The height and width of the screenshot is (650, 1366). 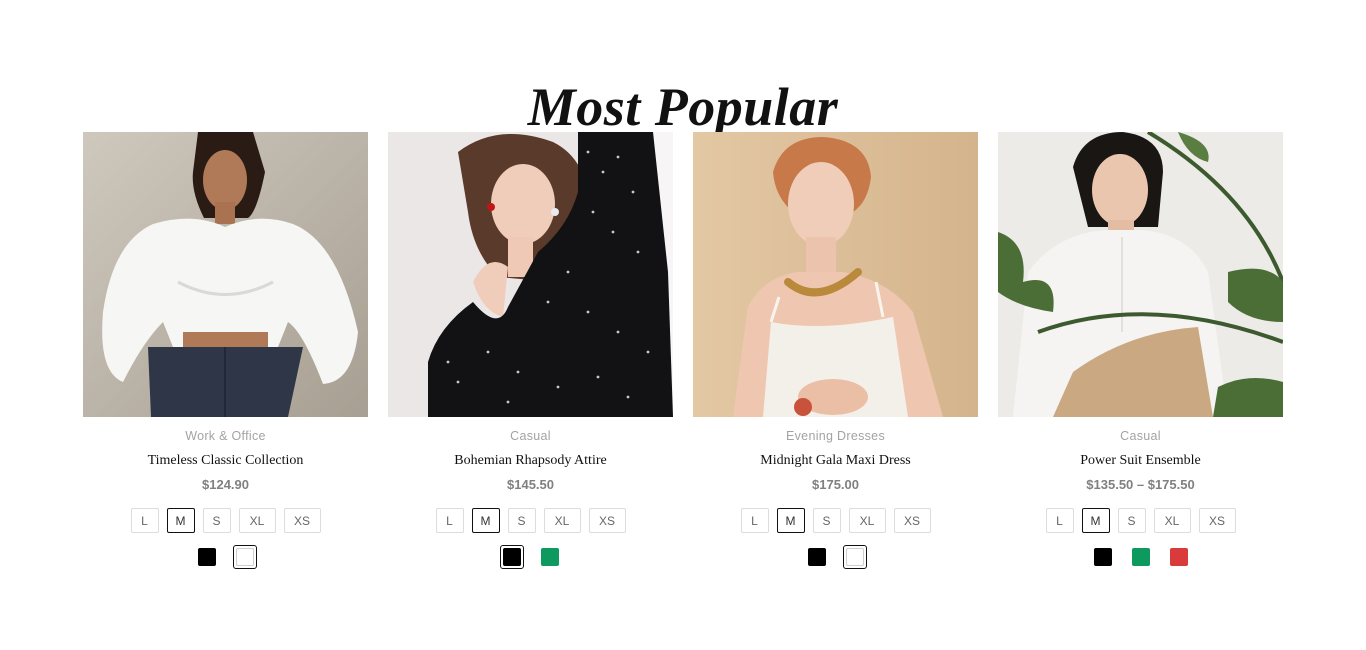 I want to click on product-price: $145.50, so click(x=530, y=484).